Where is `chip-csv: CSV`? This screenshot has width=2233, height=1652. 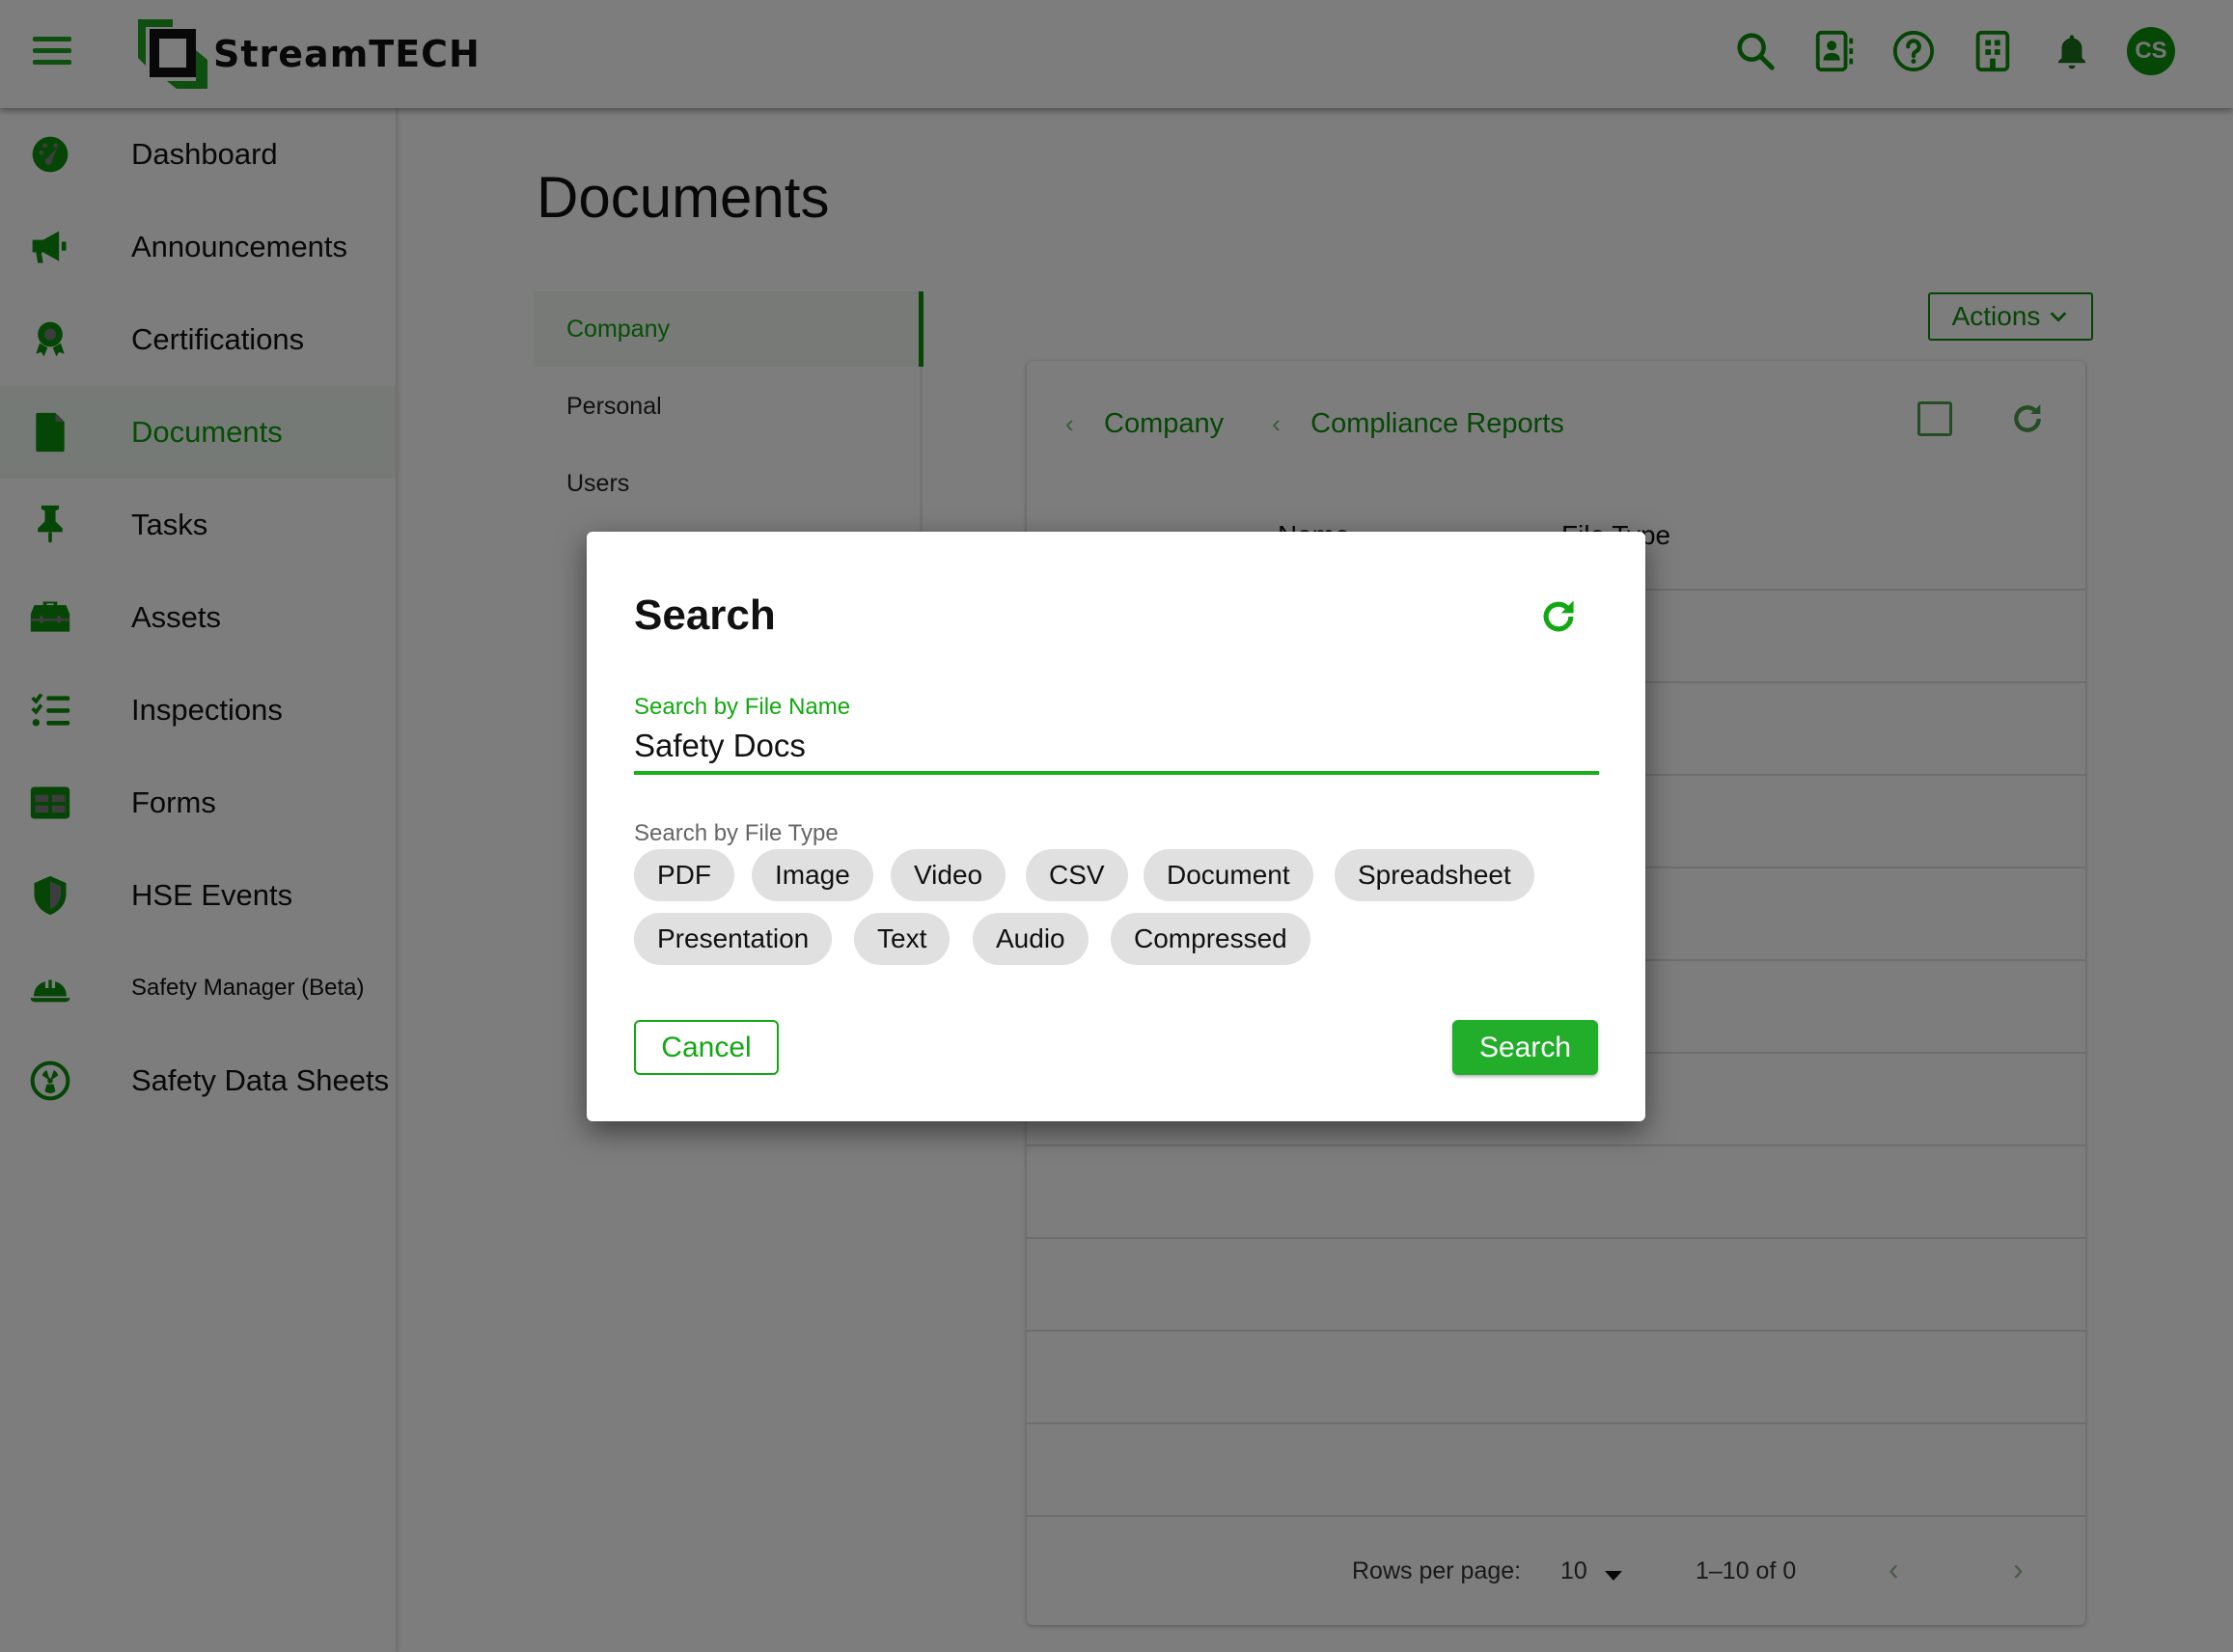
chip-csv: CSV is located at coordinates (1077, 875).